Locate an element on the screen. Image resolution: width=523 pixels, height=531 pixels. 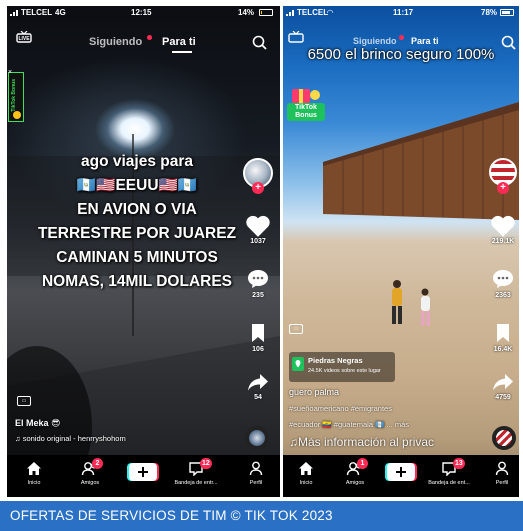
live-button: LIVE is located at coordinates (24, 36).